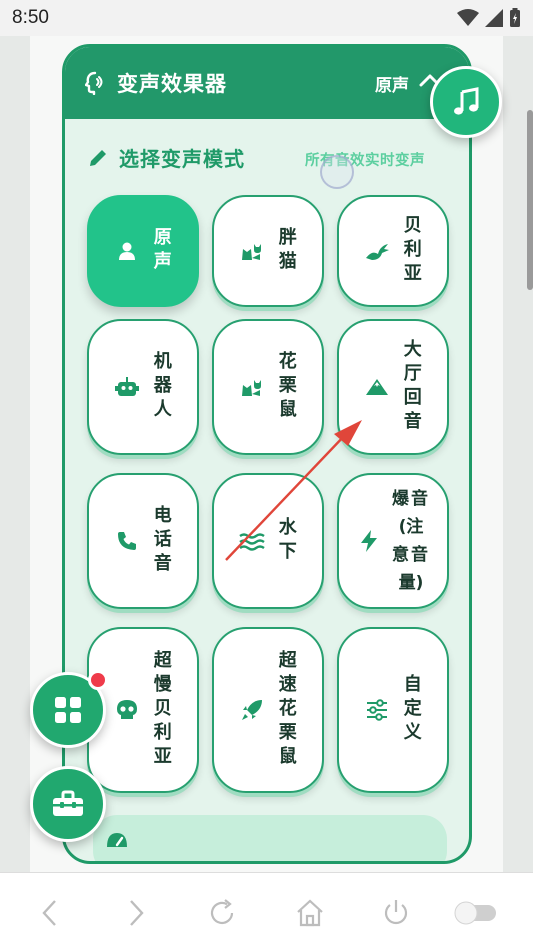  I want to click on mode-label: 机器人, so click(161, 387).